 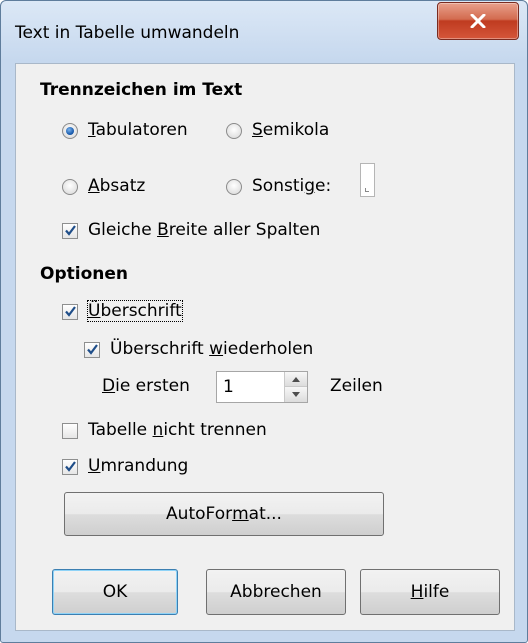 I want to click on border-checkbox, so click(x=70, y=467).